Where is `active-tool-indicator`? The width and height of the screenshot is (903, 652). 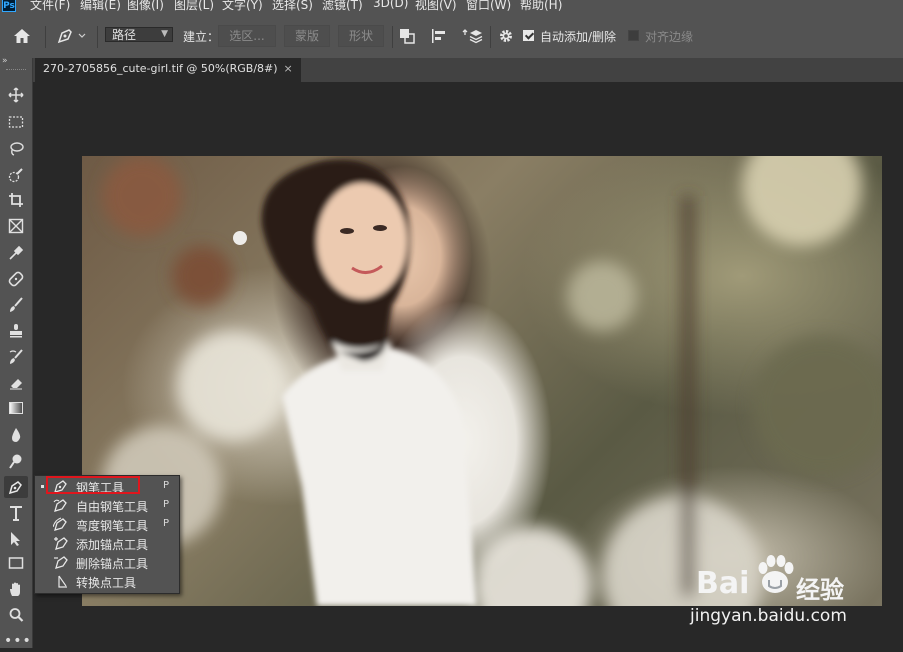
active-tool-indicator is located at coordinates (42, 486).